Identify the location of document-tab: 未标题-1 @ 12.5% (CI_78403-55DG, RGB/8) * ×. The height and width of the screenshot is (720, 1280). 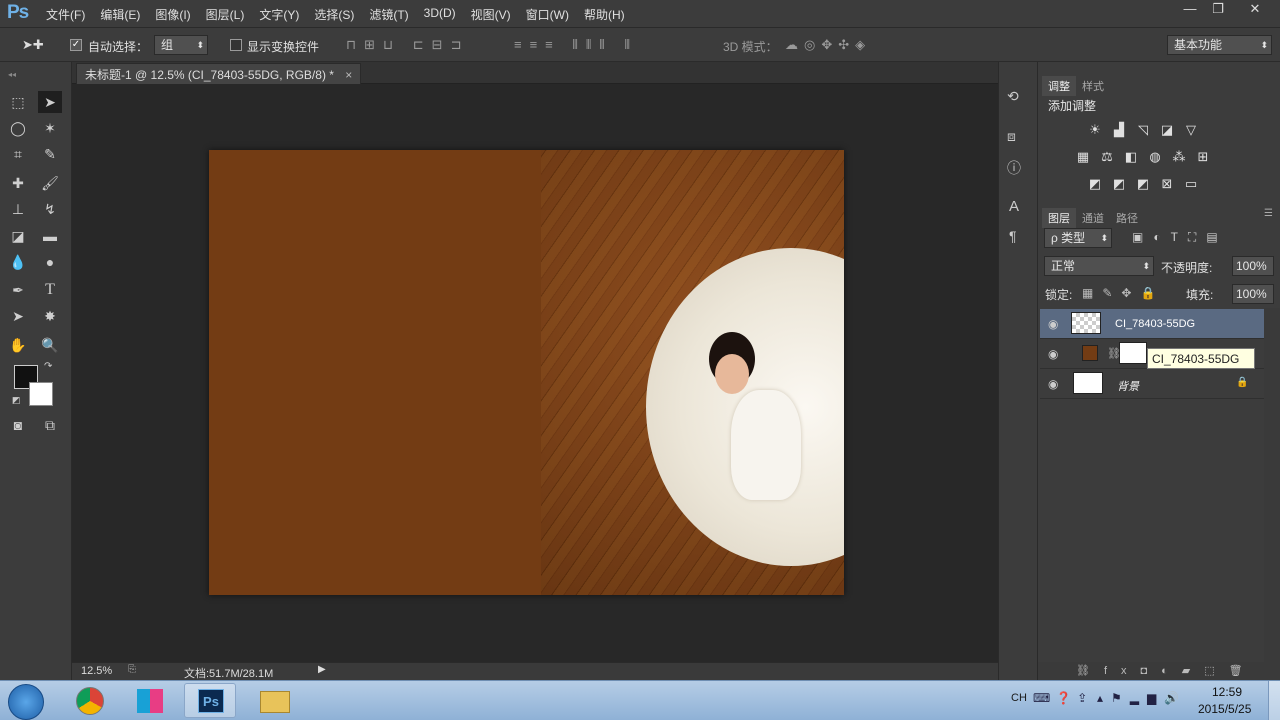
(219, 73).